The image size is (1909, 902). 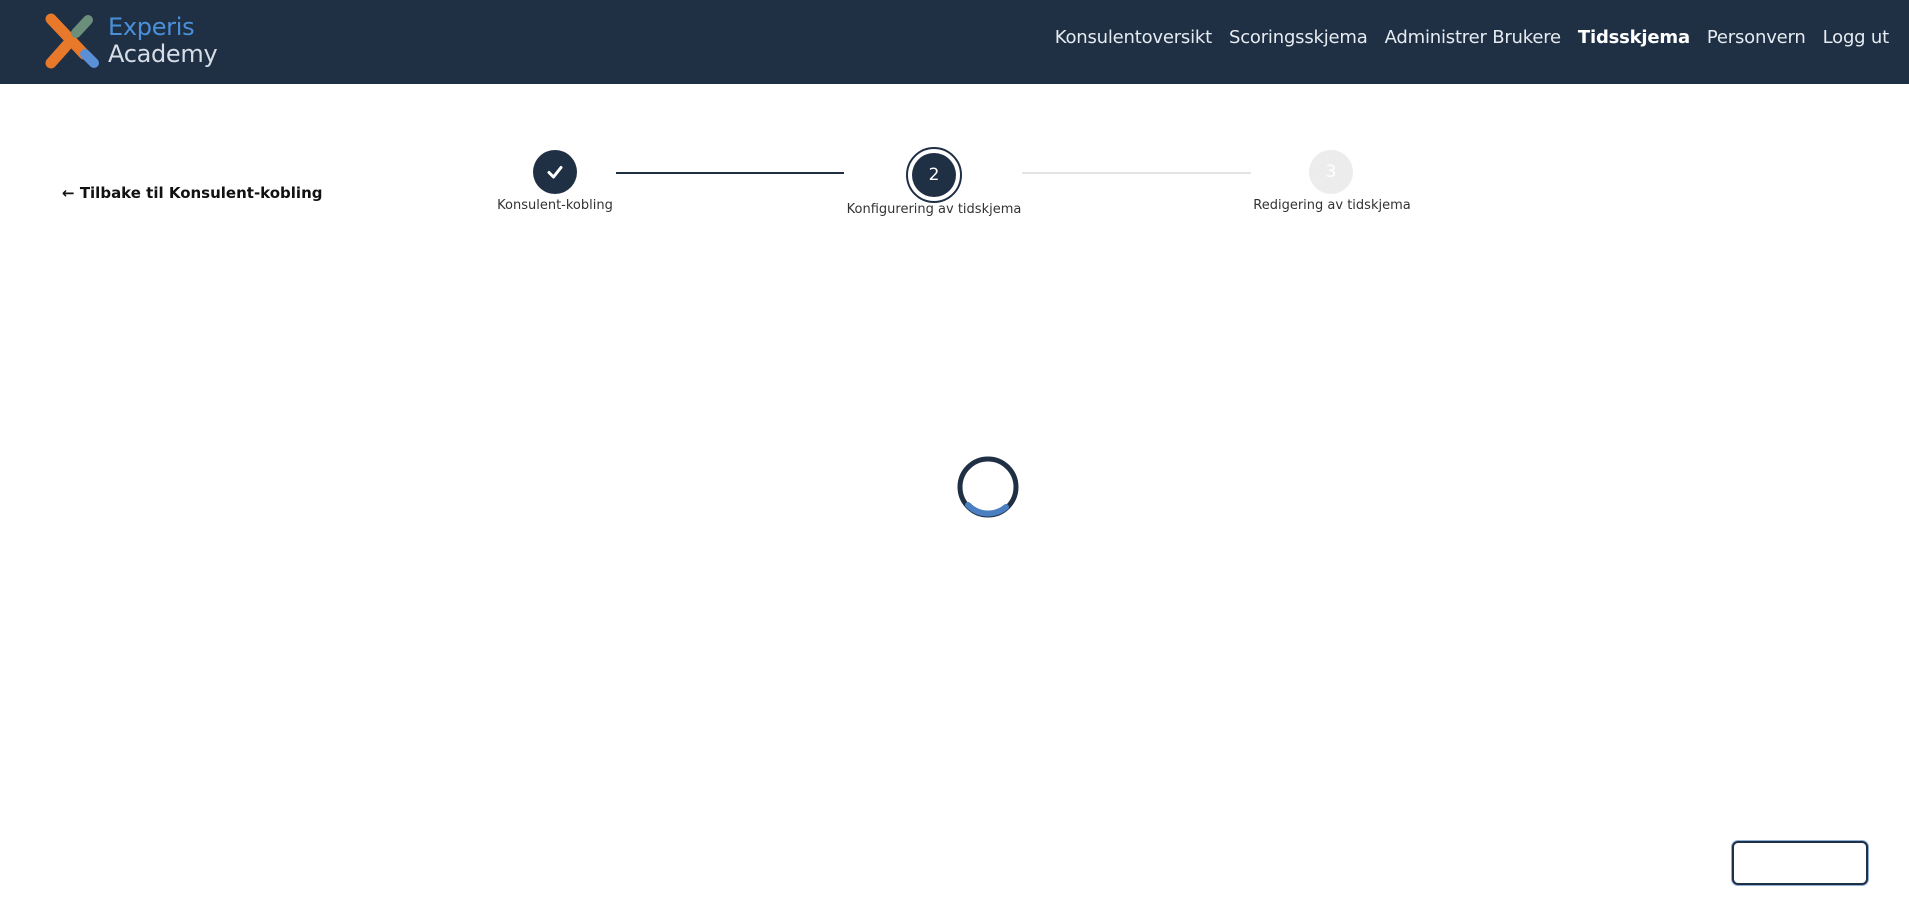 What do you see at coordinates (1332, 205) in the screenshot?
I see `step-3-label: Redigering av tidskjema` at bounding box center [1332, 205].